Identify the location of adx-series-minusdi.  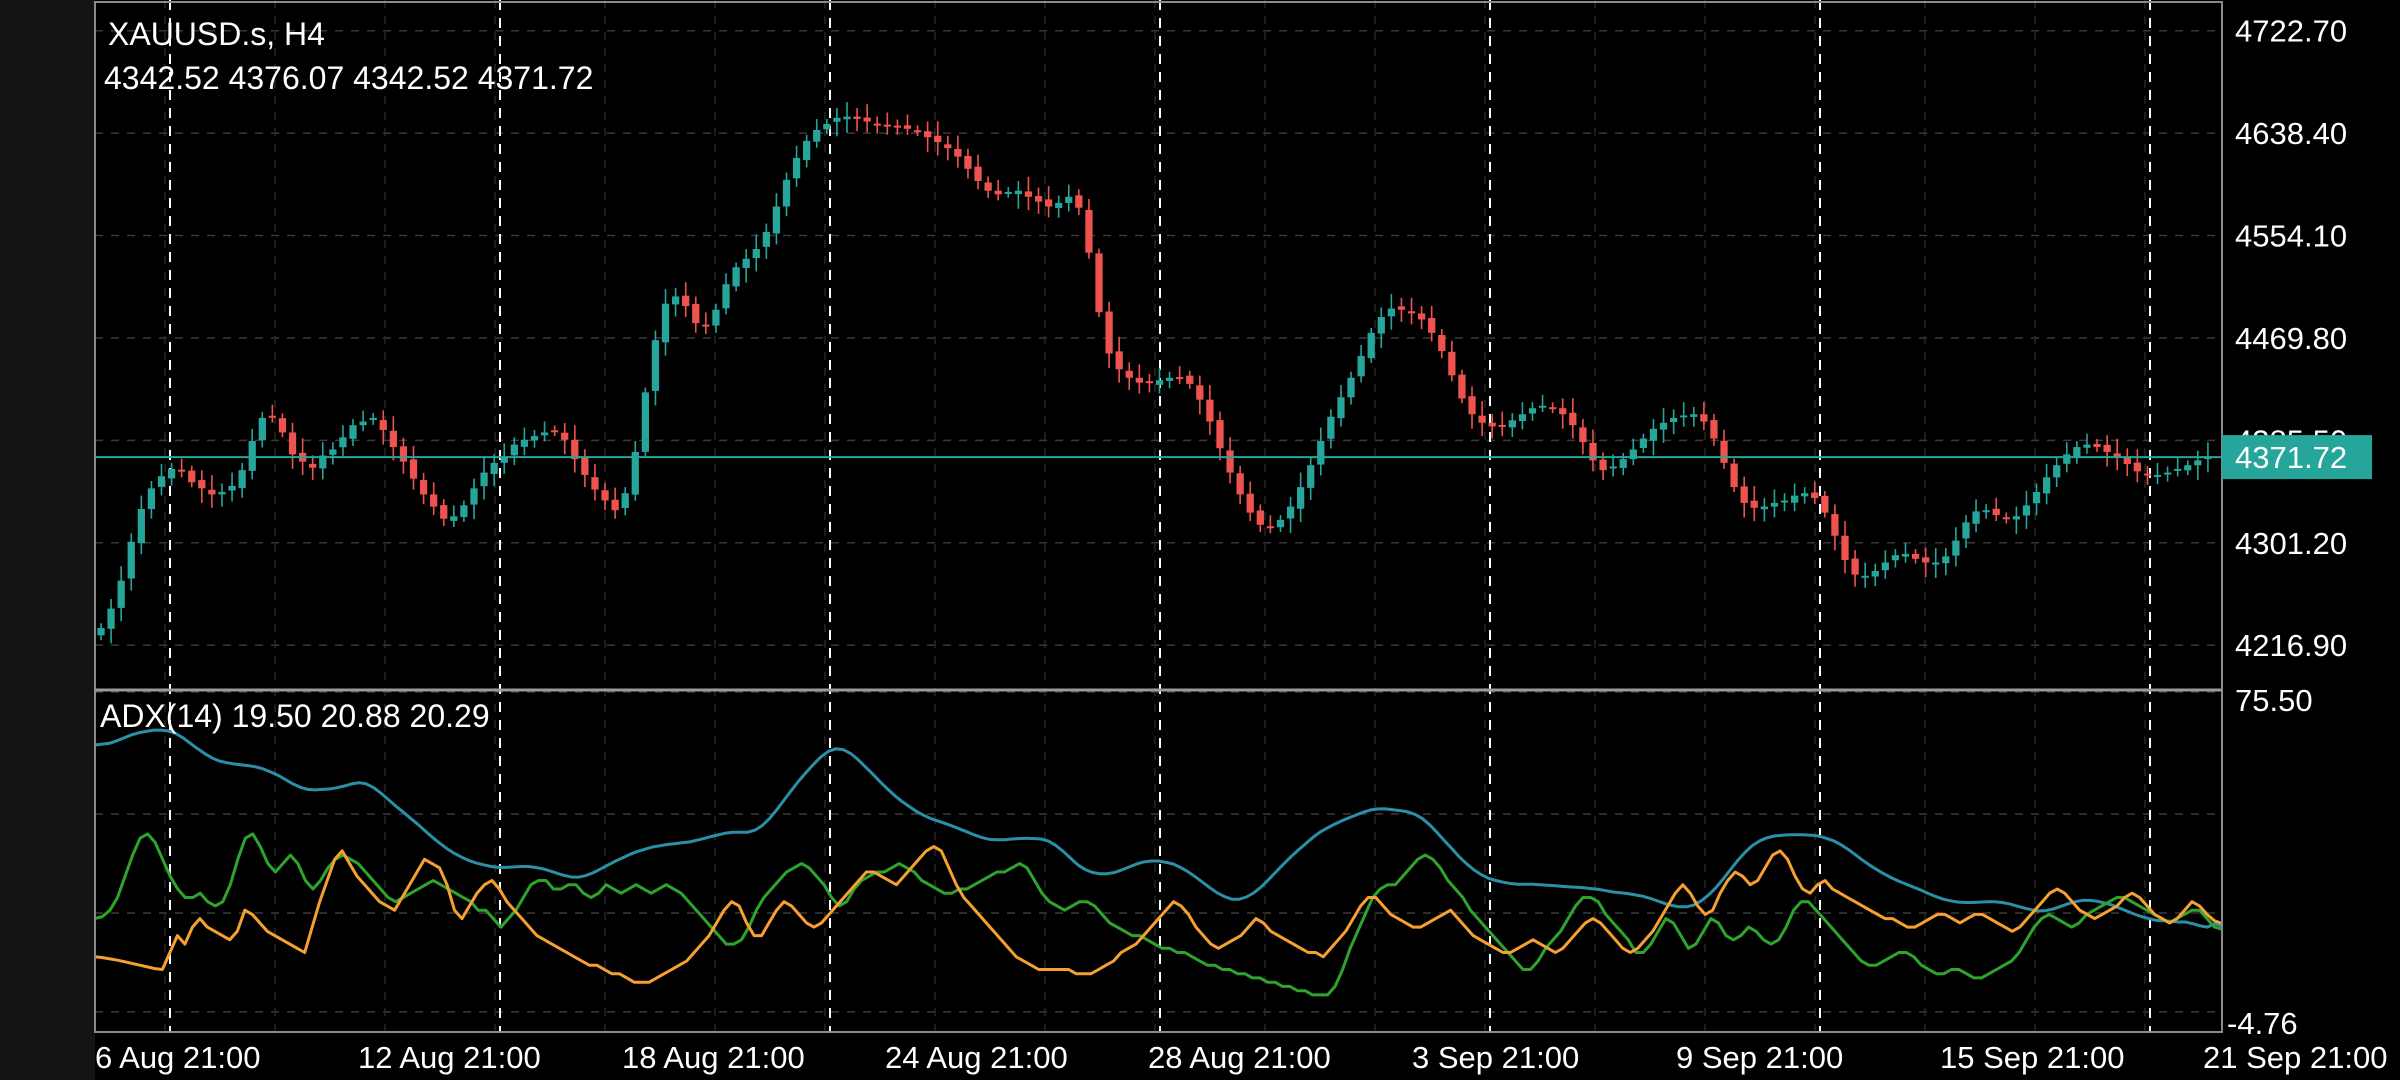
(1158, 914).